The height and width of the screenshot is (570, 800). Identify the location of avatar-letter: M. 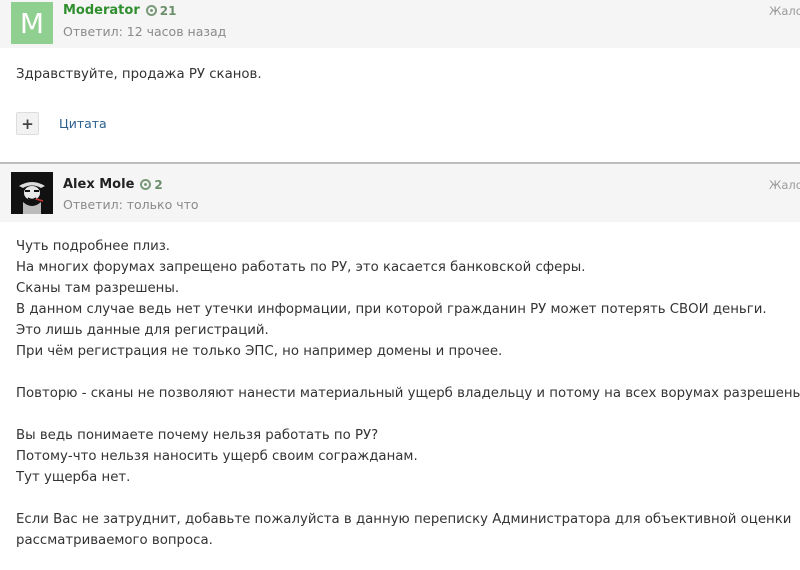
(32, 23).